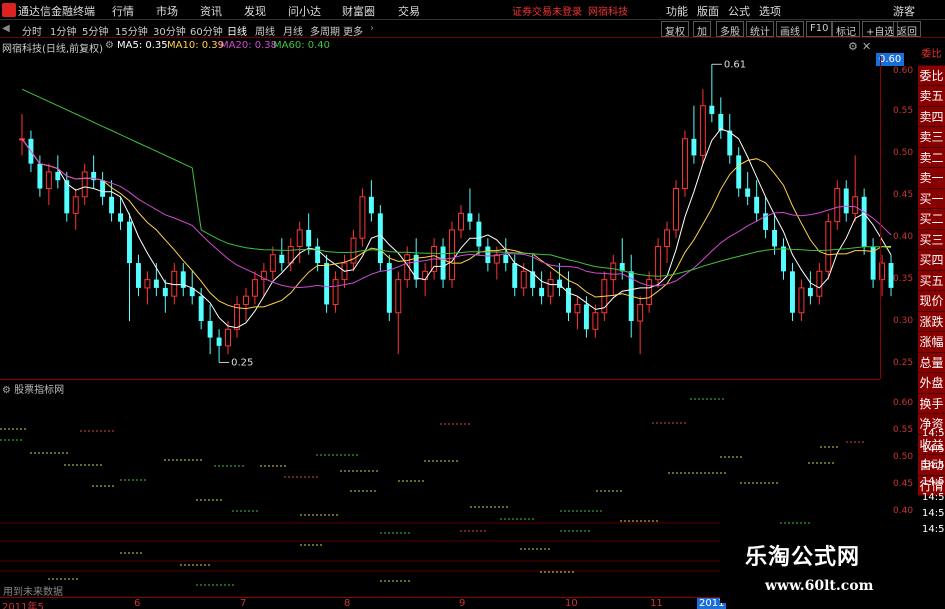 The height and width of the screenshot is (609, 945). I want to click on collapse-icon: ◀, so click(6, 28).